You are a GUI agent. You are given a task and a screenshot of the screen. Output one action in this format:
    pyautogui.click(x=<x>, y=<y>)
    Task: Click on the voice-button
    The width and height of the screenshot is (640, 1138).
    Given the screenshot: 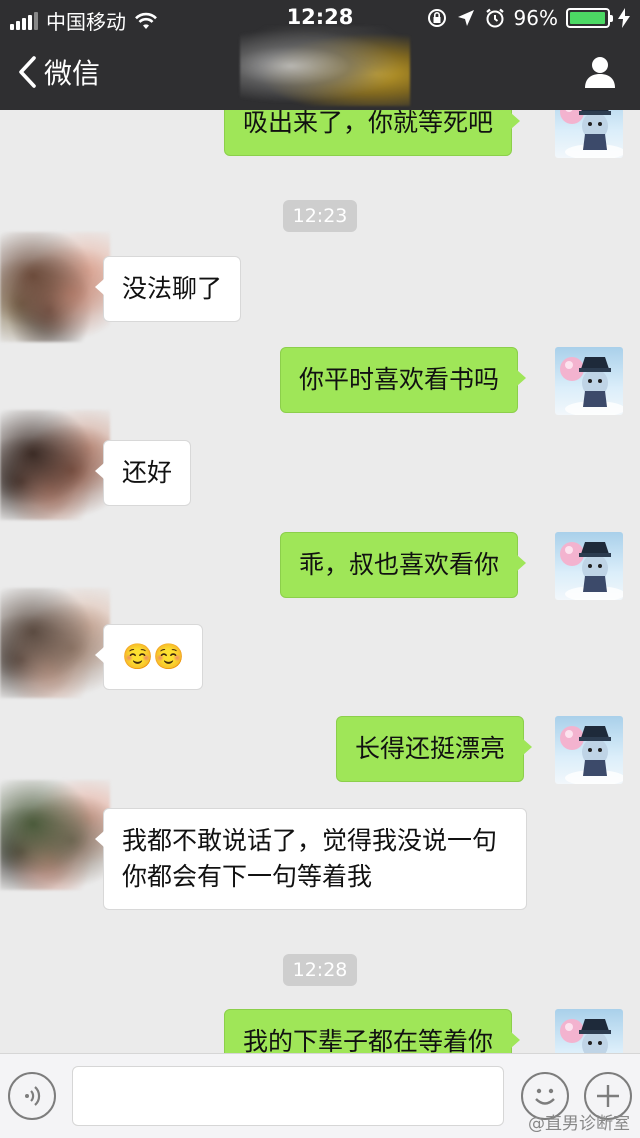 What is the action you would take?
    pyautogui.click(x=32, y=1096)
    